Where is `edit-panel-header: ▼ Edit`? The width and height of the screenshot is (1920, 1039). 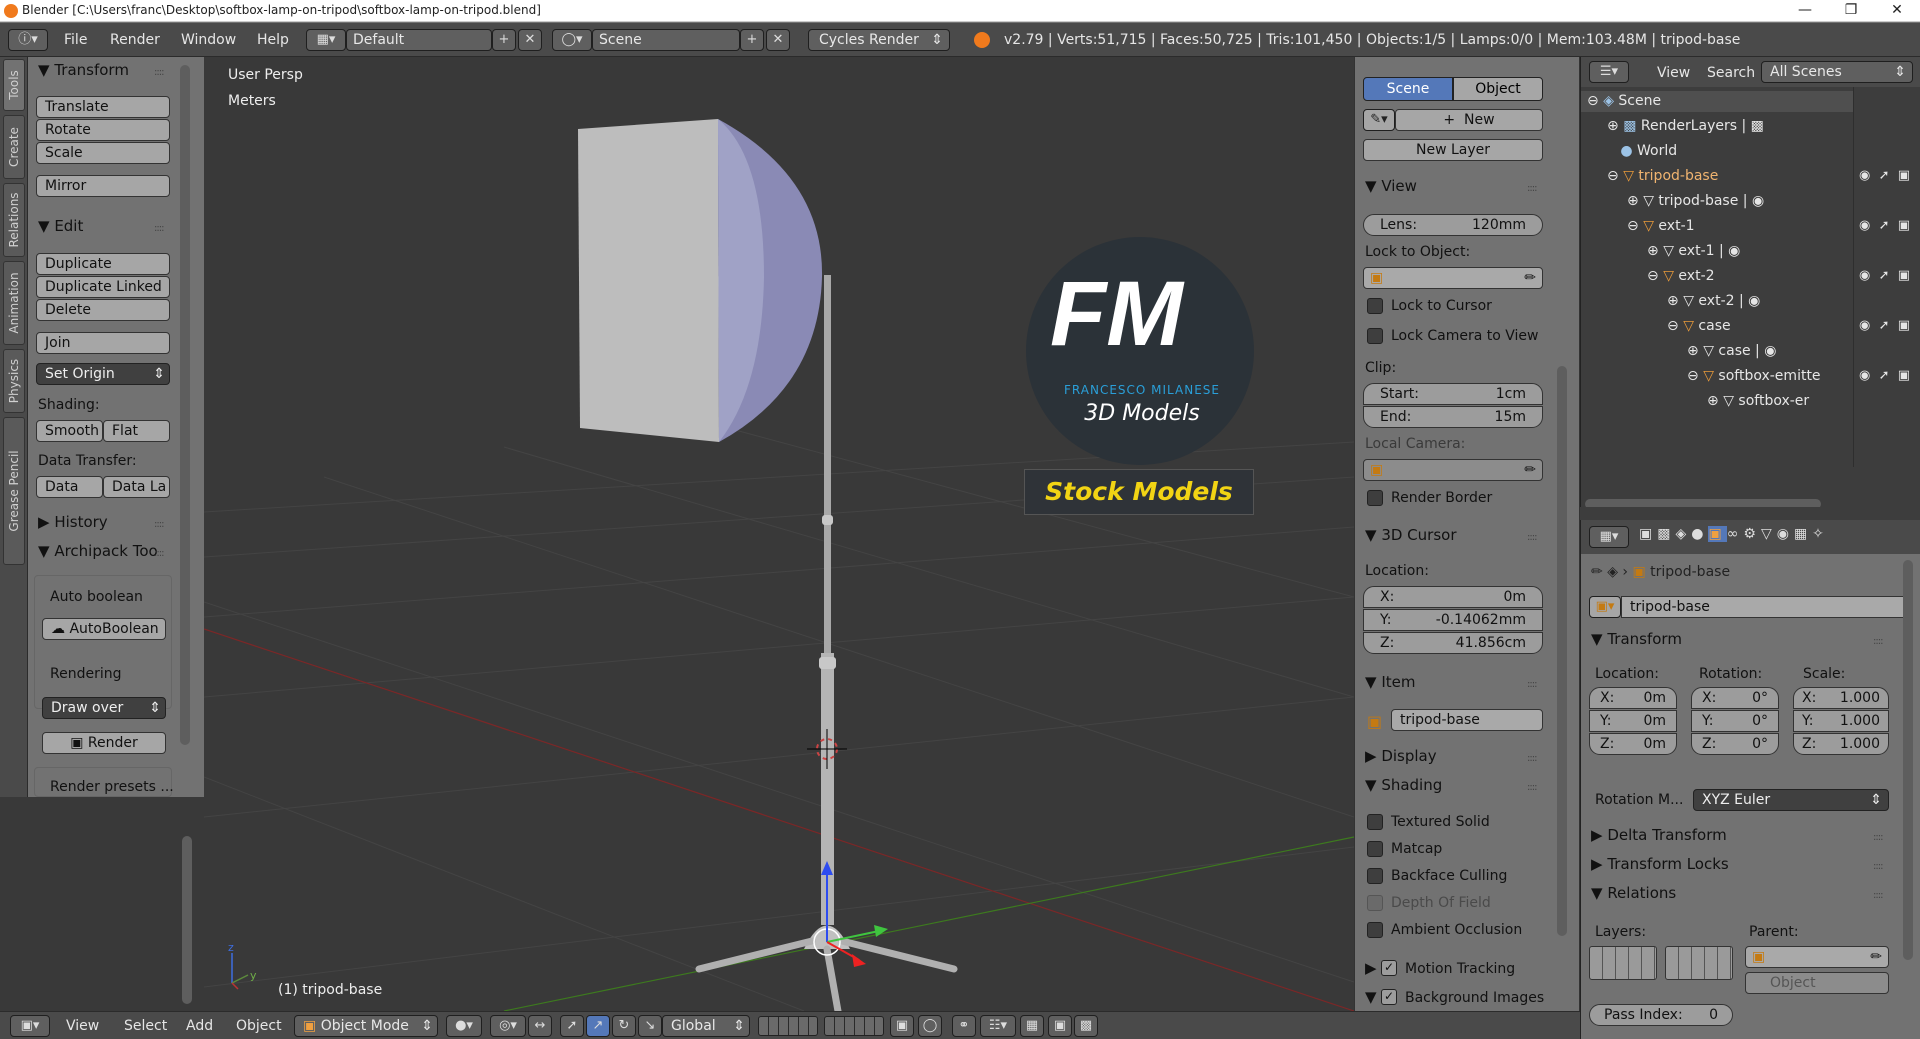
edit-panel-header: ▼ Edit is located at coordinates (60, 226).